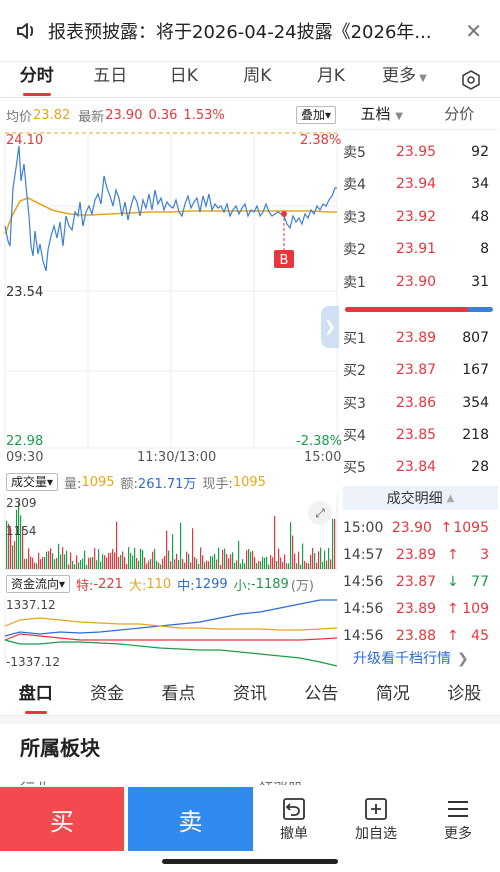 This screenshot has height=872, width=500. I want to click on tab-handicap: 盘口, so click(35, 694).